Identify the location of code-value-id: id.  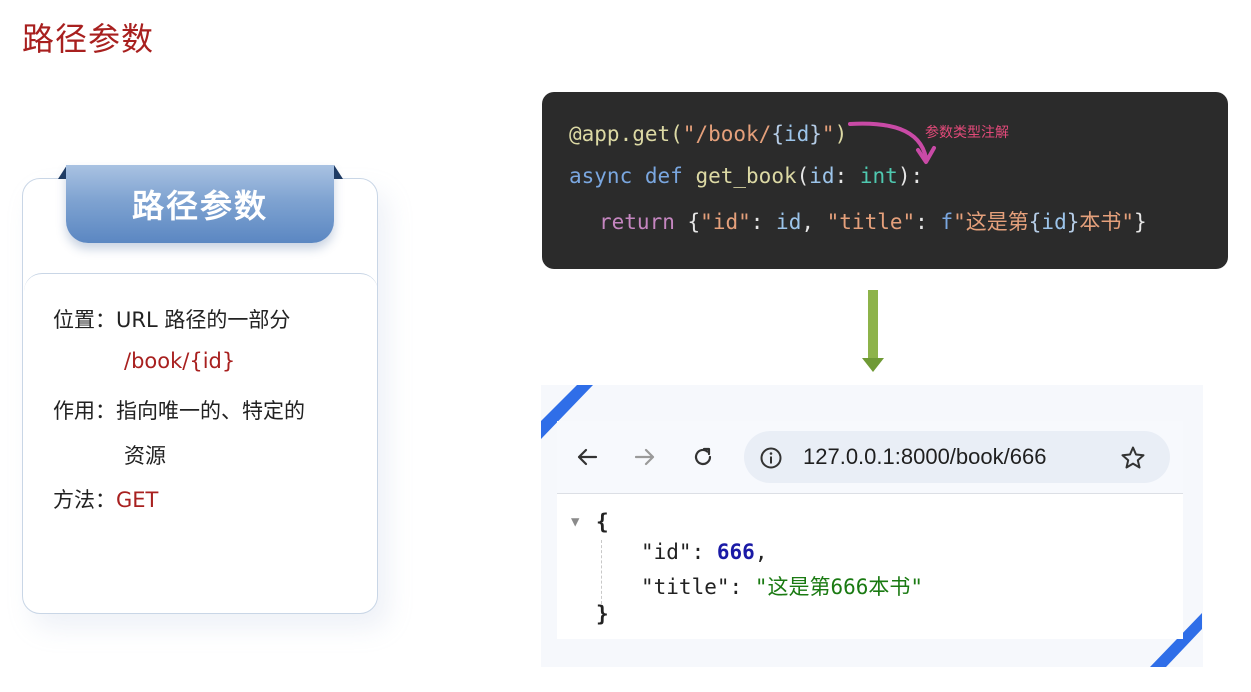
(789, 222).